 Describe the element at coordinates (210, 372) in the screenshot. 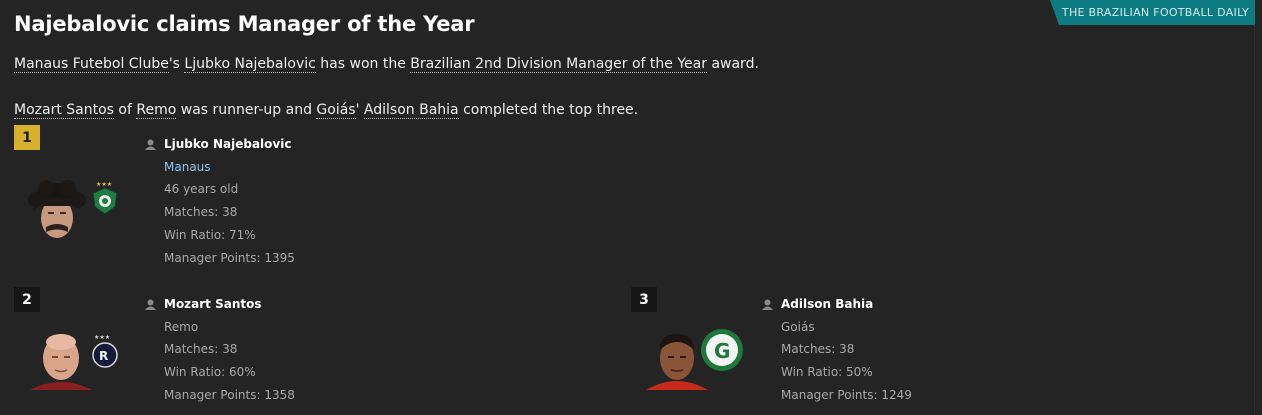

I see `manager-win-ratio: Win Ratio: 60%` at that location.